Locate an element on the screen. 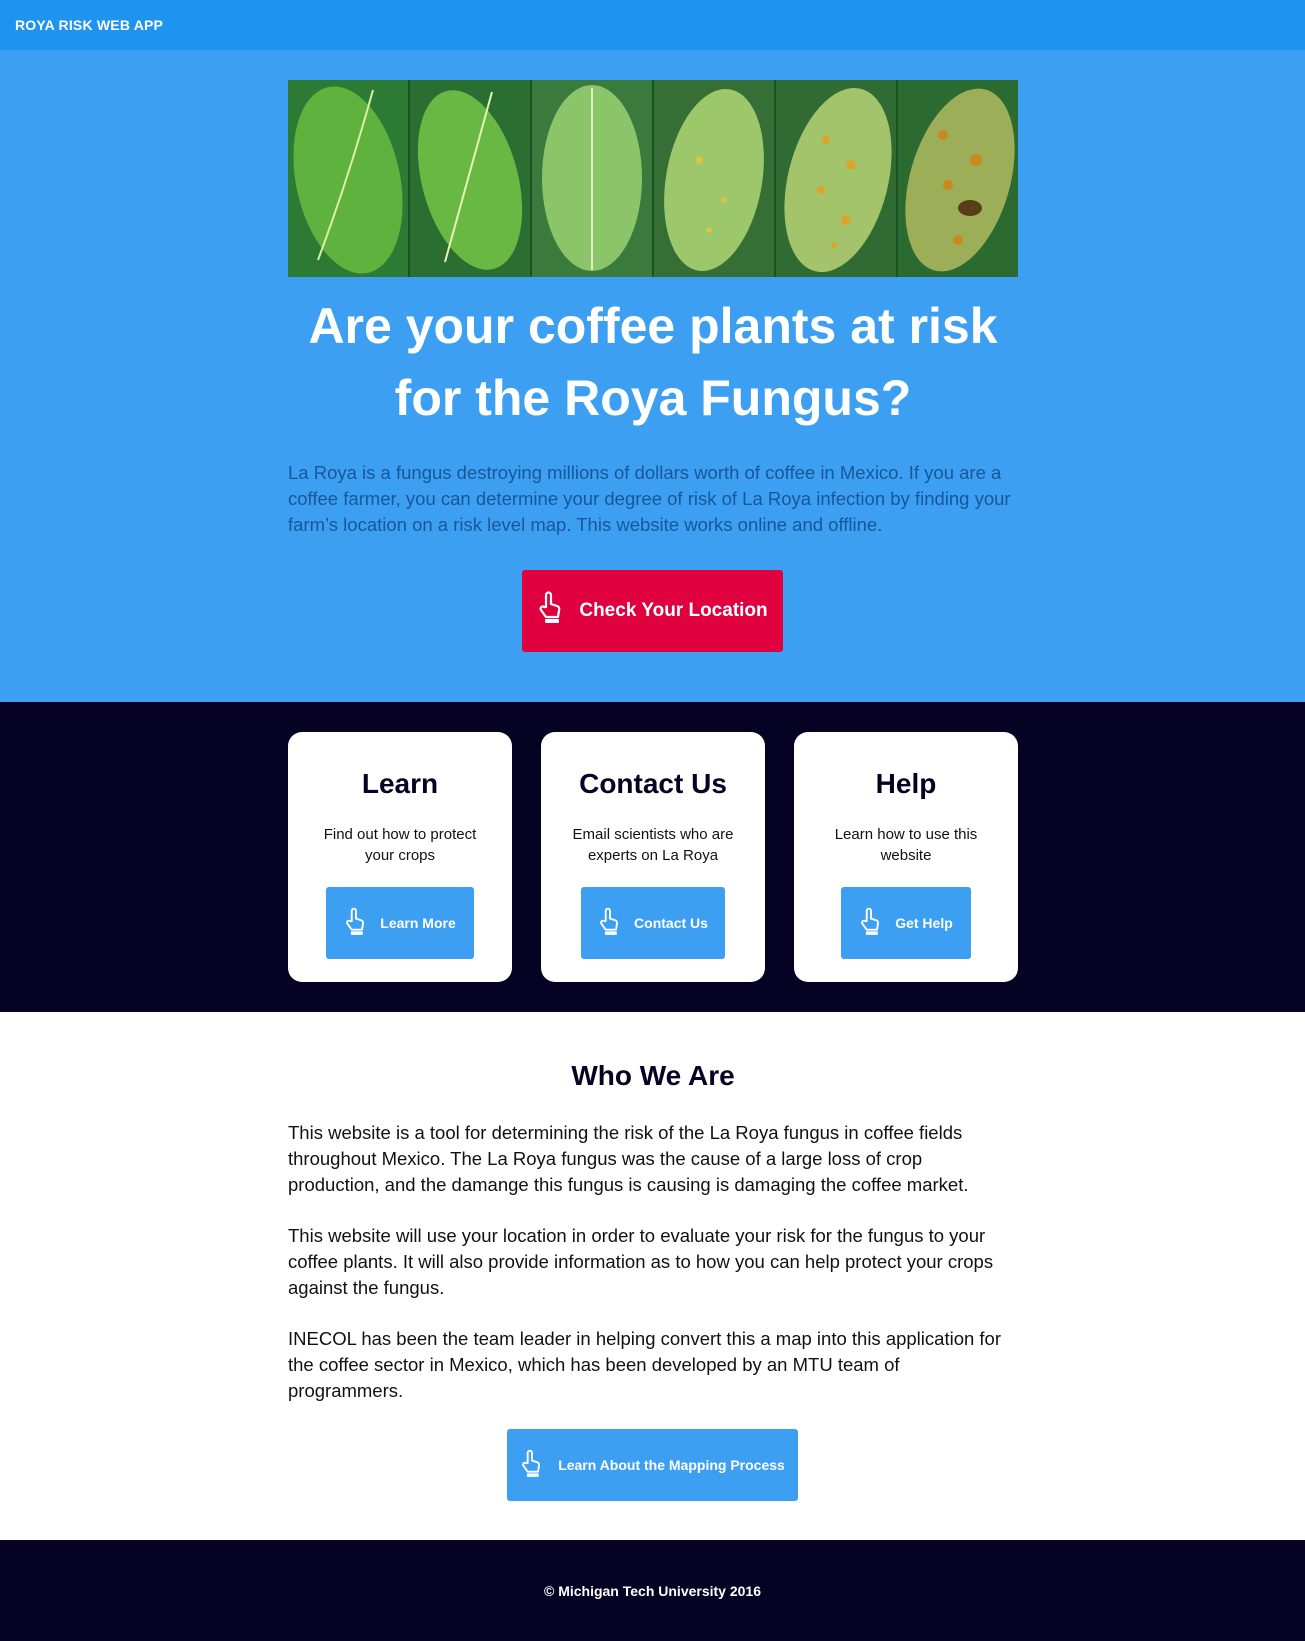 Image resolution: width=1305 pixels, height=1641 pixels. contact-us-button: Contact Us is located at coordinates (653, 923).